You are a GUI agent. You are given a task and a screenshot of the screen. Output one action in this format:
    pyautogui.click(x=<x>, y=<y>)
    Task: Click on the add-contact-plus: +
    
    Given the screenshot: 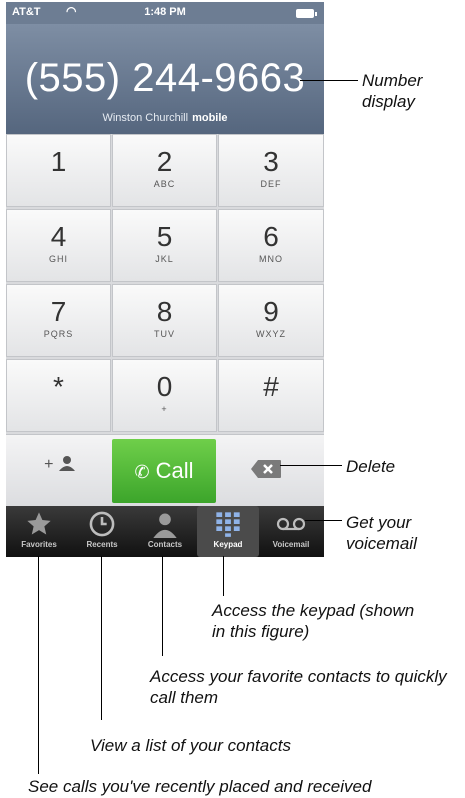 What is the action you would take?
    pyautogui.click(x=49, y=464)
    